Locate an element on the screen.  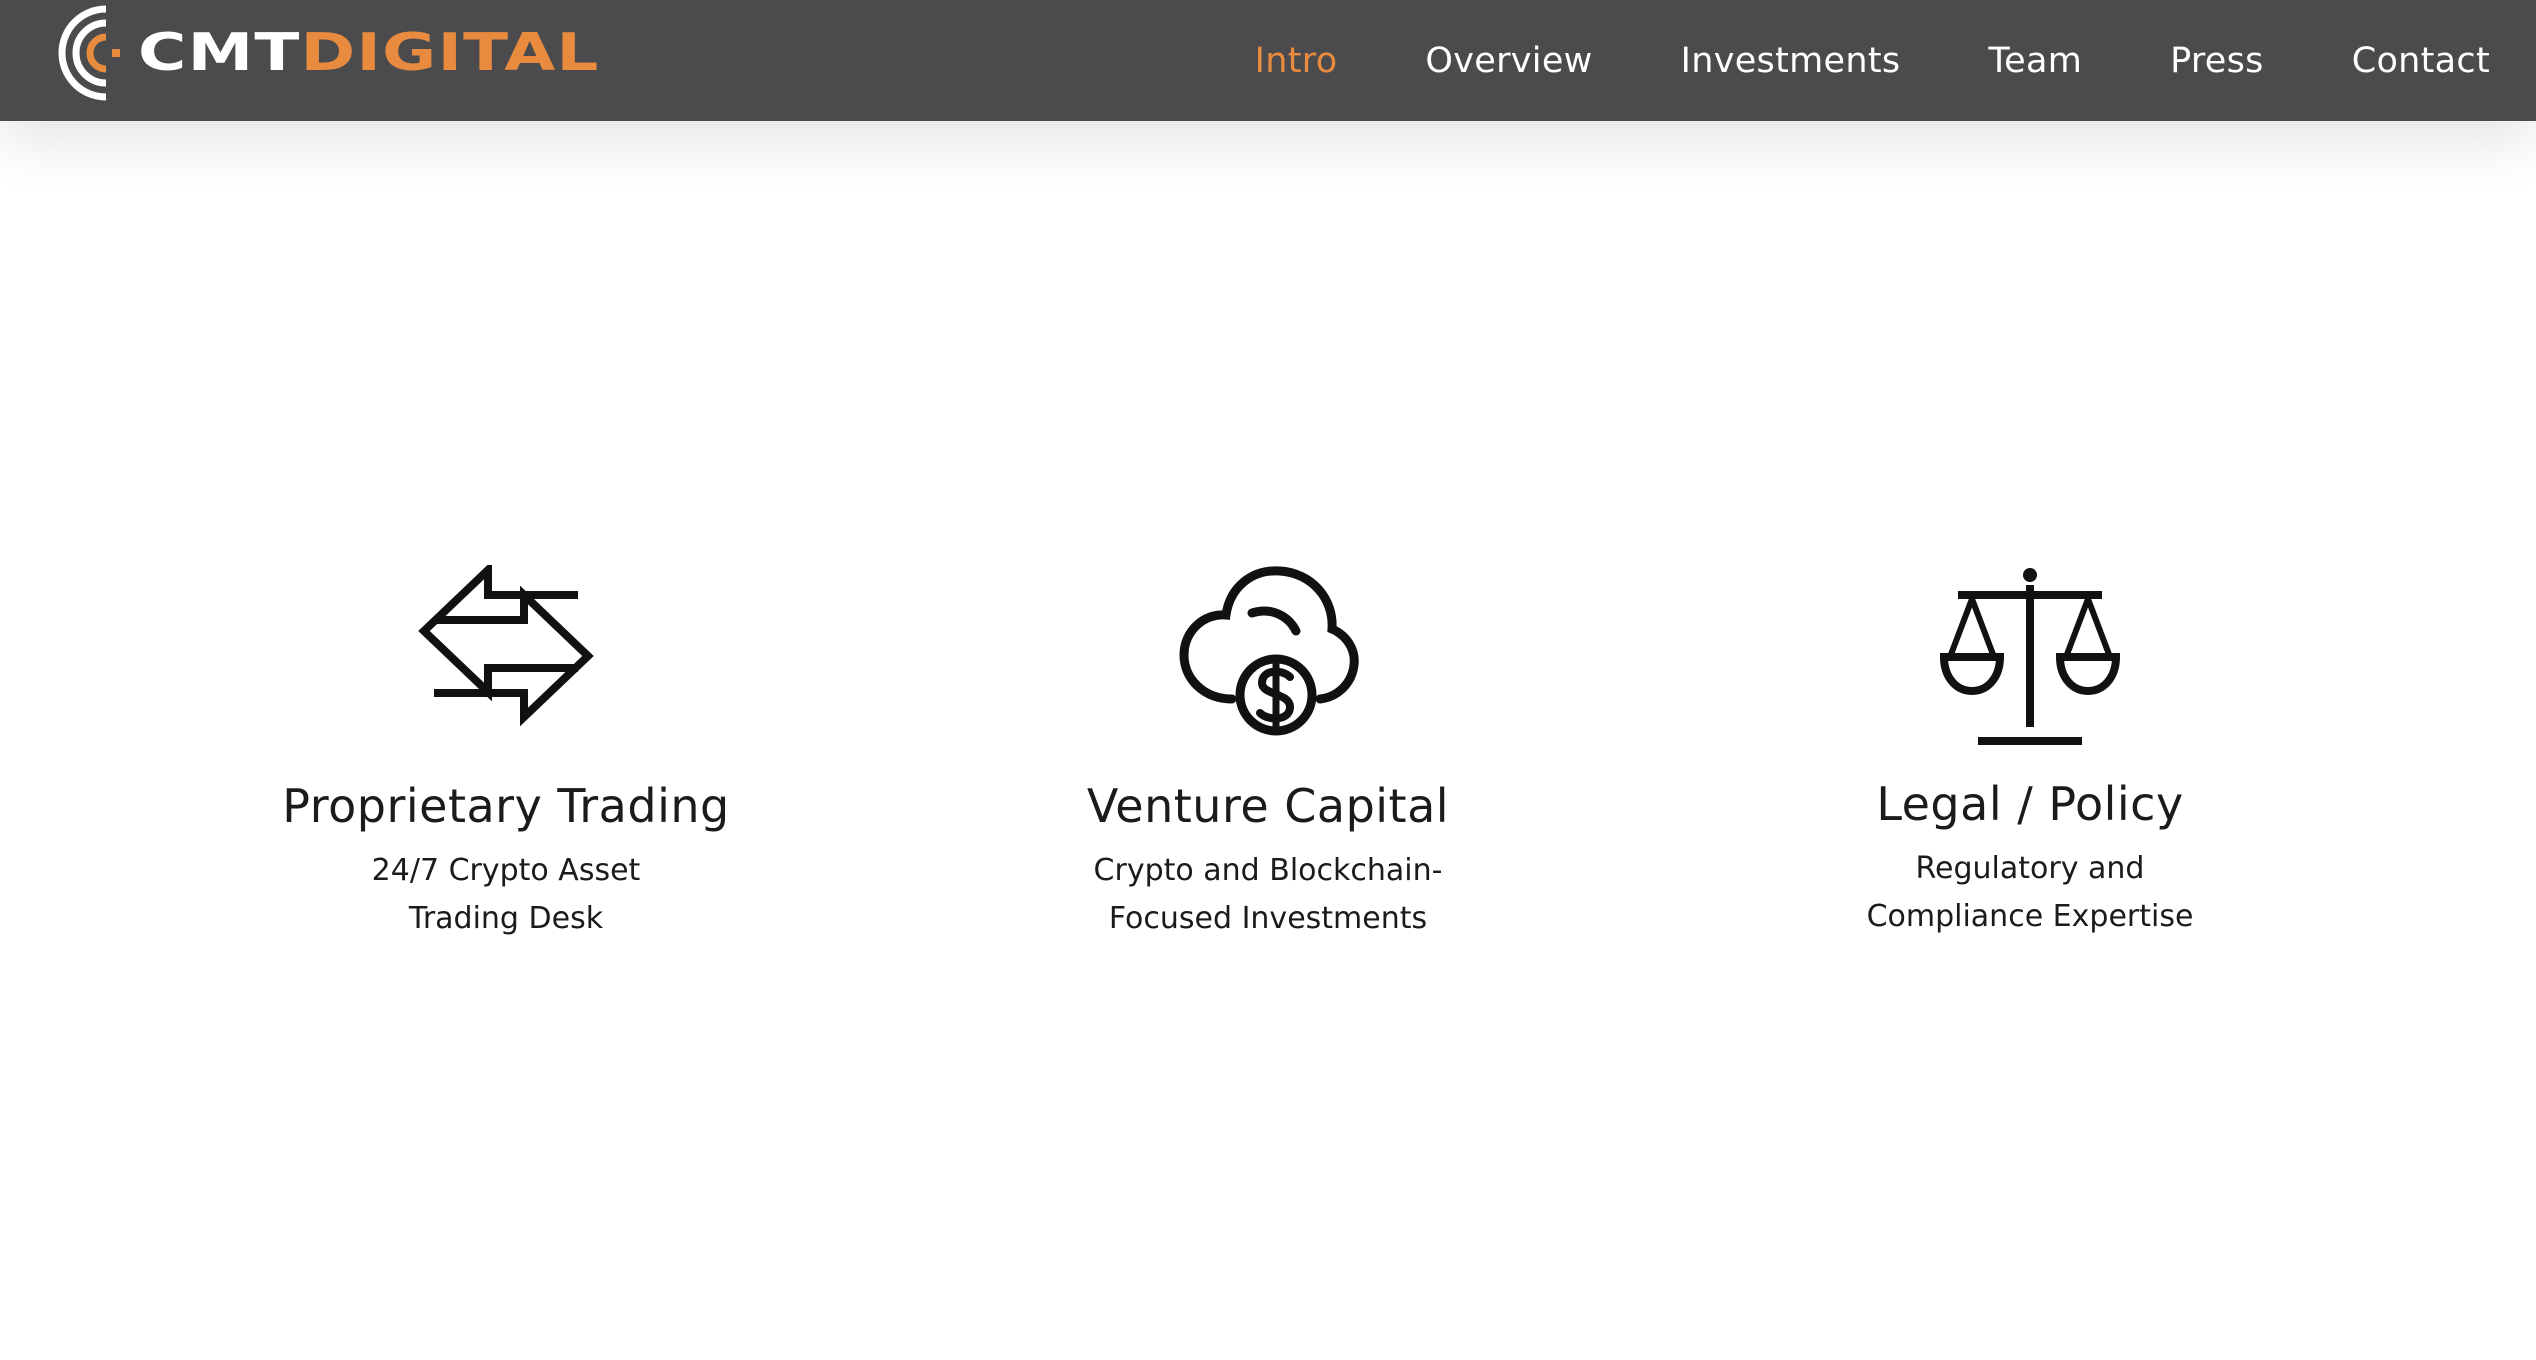
nav-item-overview: Overview is located at coordinates (1508, 61).